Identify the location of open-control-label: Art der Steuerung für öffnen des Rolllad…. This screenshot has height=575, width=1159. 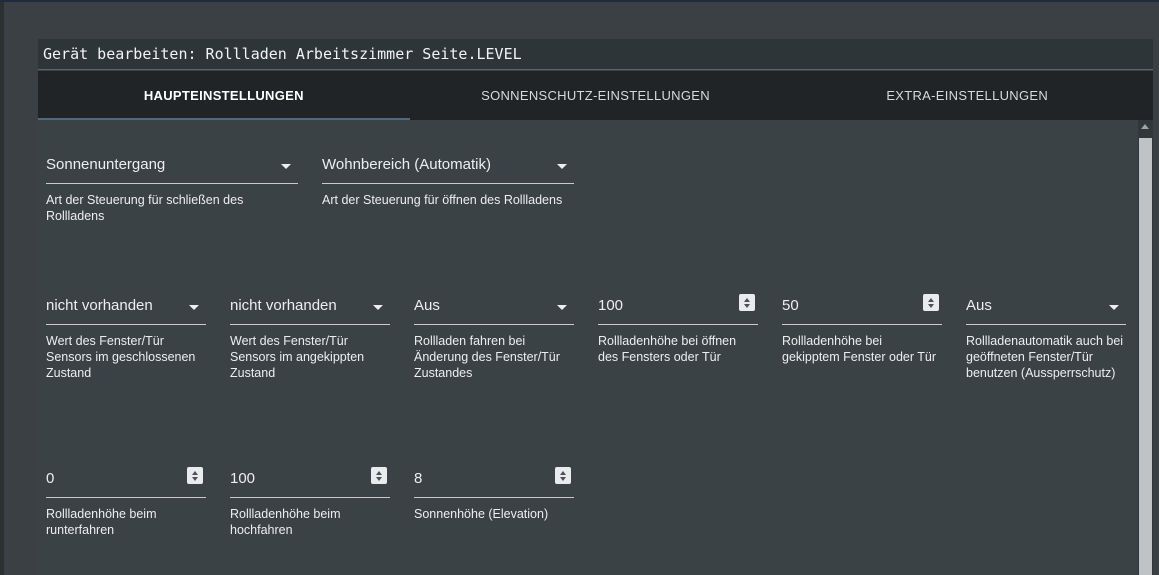
(442, 200).